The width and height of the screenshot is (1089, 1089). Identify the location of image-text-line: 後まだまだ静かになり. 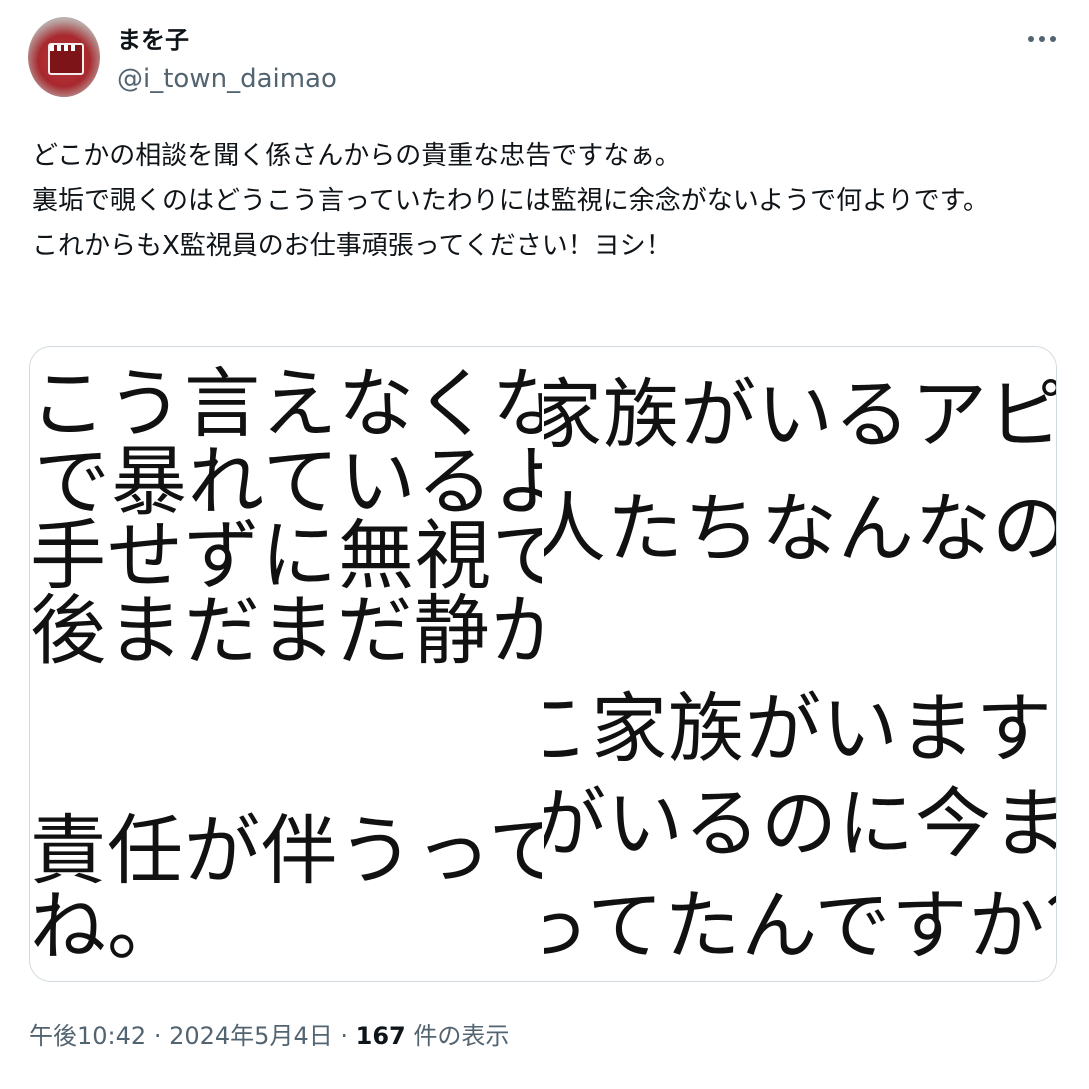
(286, 630).